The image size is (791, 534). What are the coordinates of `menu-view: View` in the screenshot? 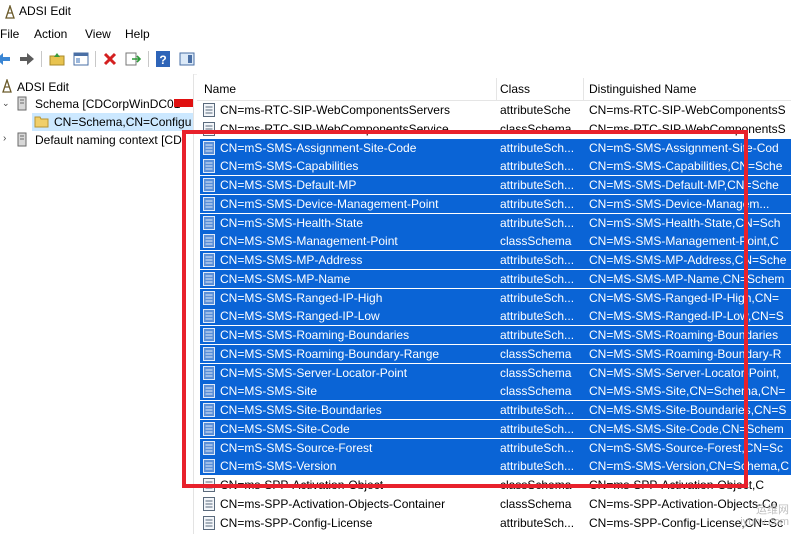 It's located at (98, 34).